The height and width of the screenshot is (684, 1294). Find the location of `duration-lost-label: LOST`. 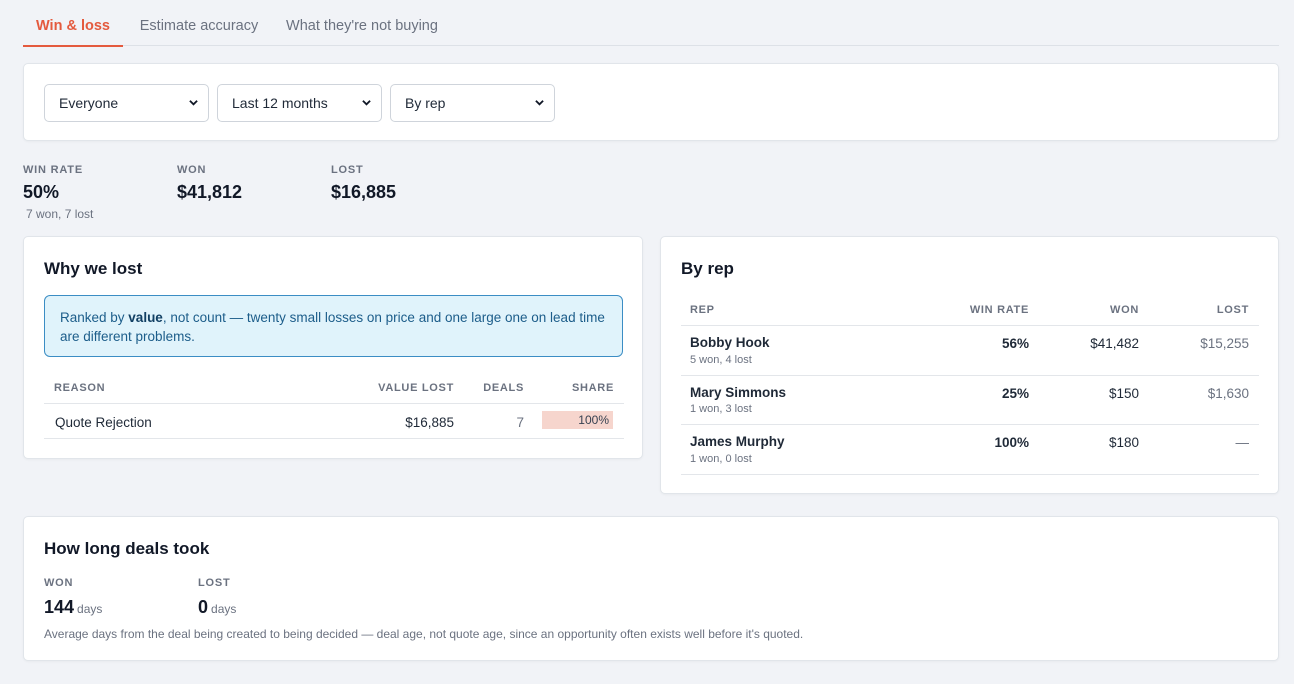

duration-lost-label: LOST is located at coordinates (214, 583).